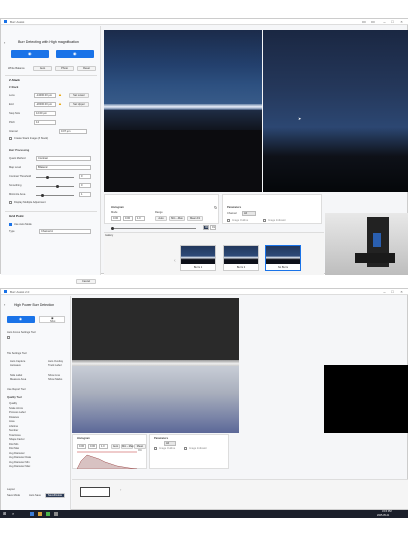  I want to click on list-item: Total Area, so click(15, 435).